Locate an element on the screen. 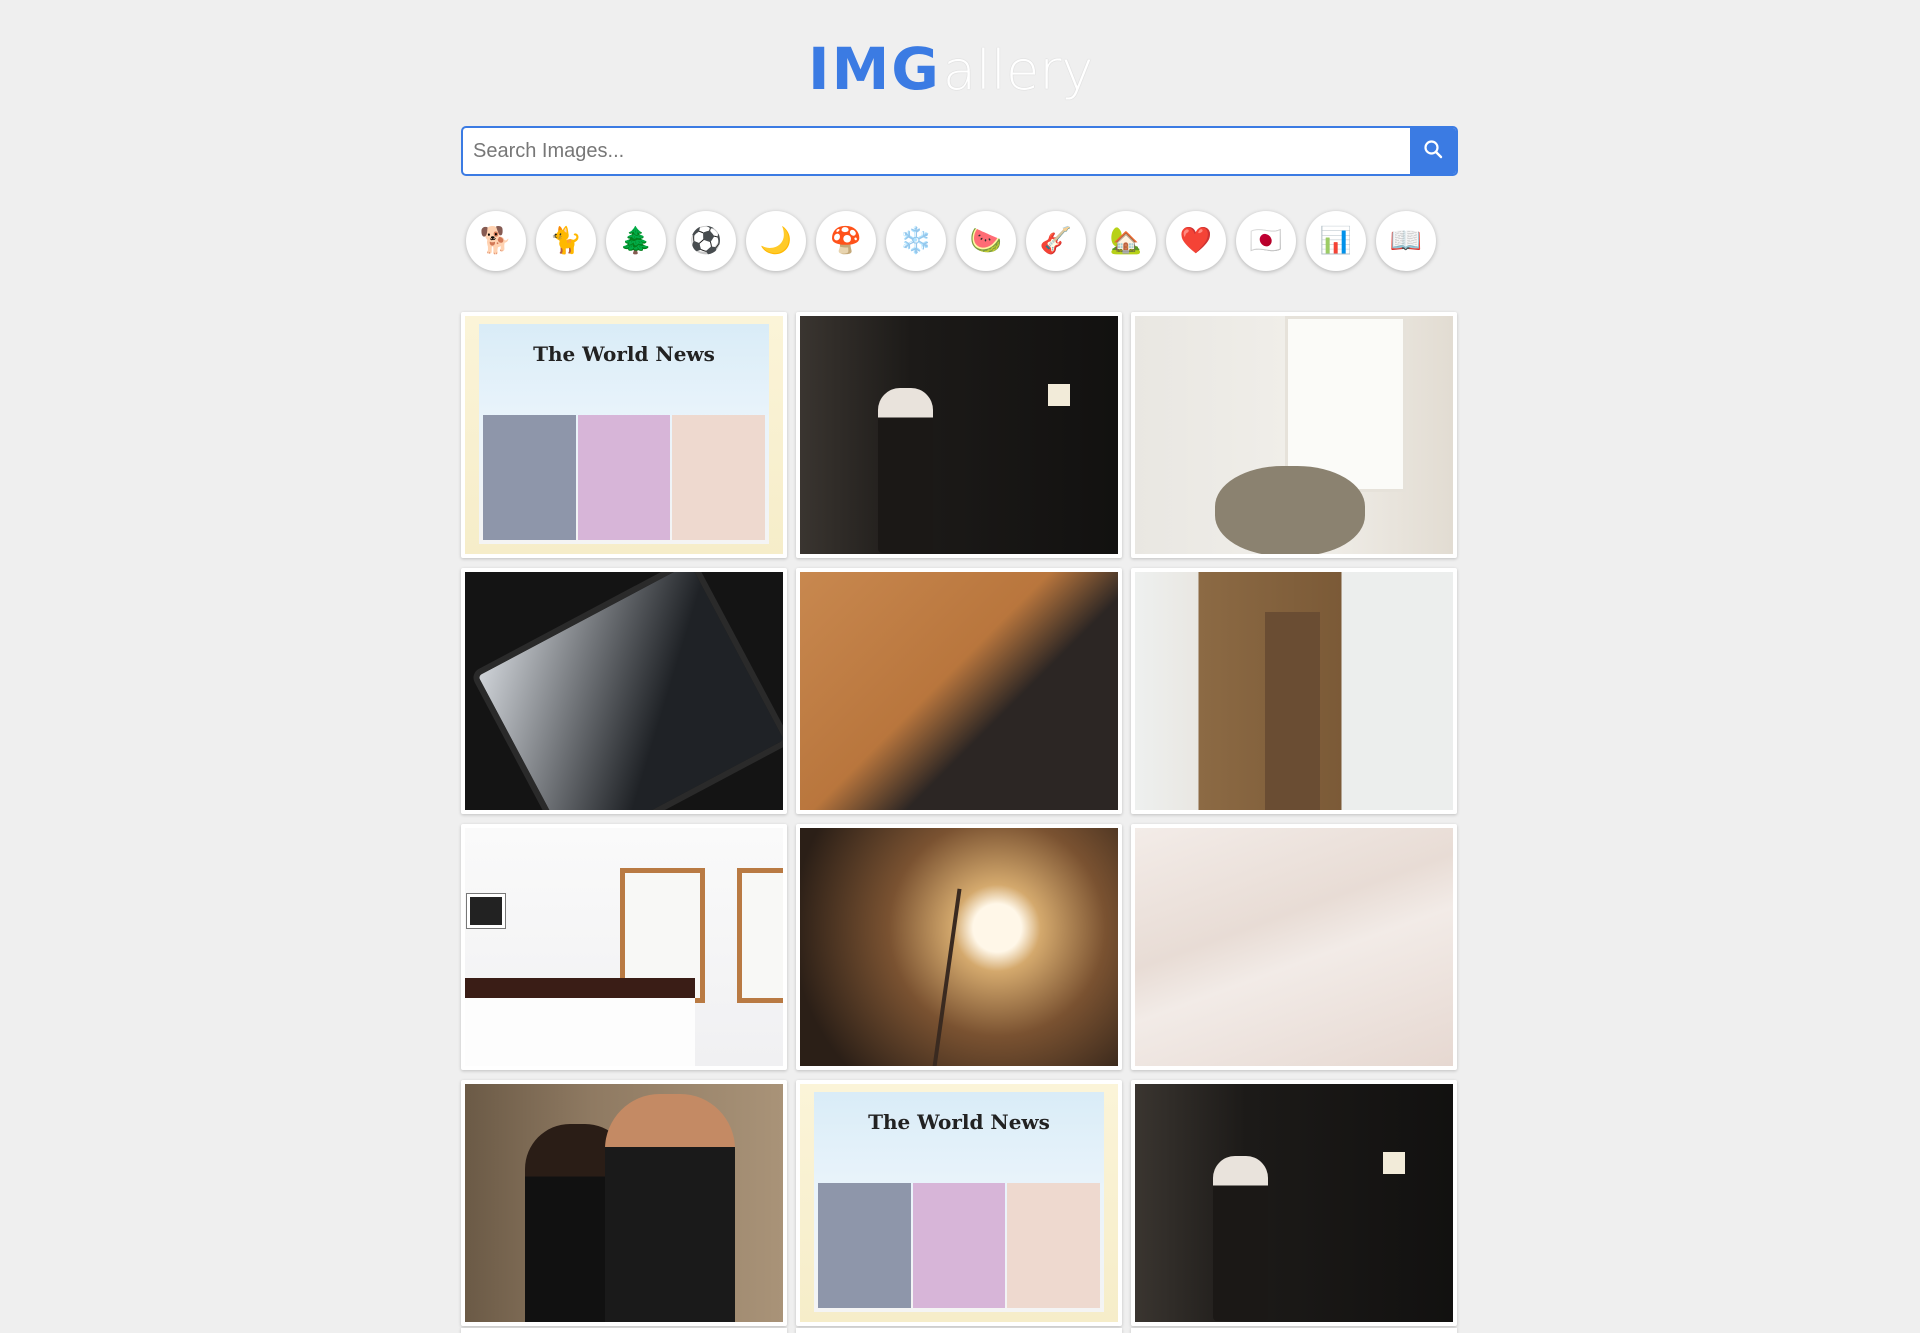 The width and height of the screenshot is (1920, 1333). category-cat: 🐈 is located at coordinates (566, 241).